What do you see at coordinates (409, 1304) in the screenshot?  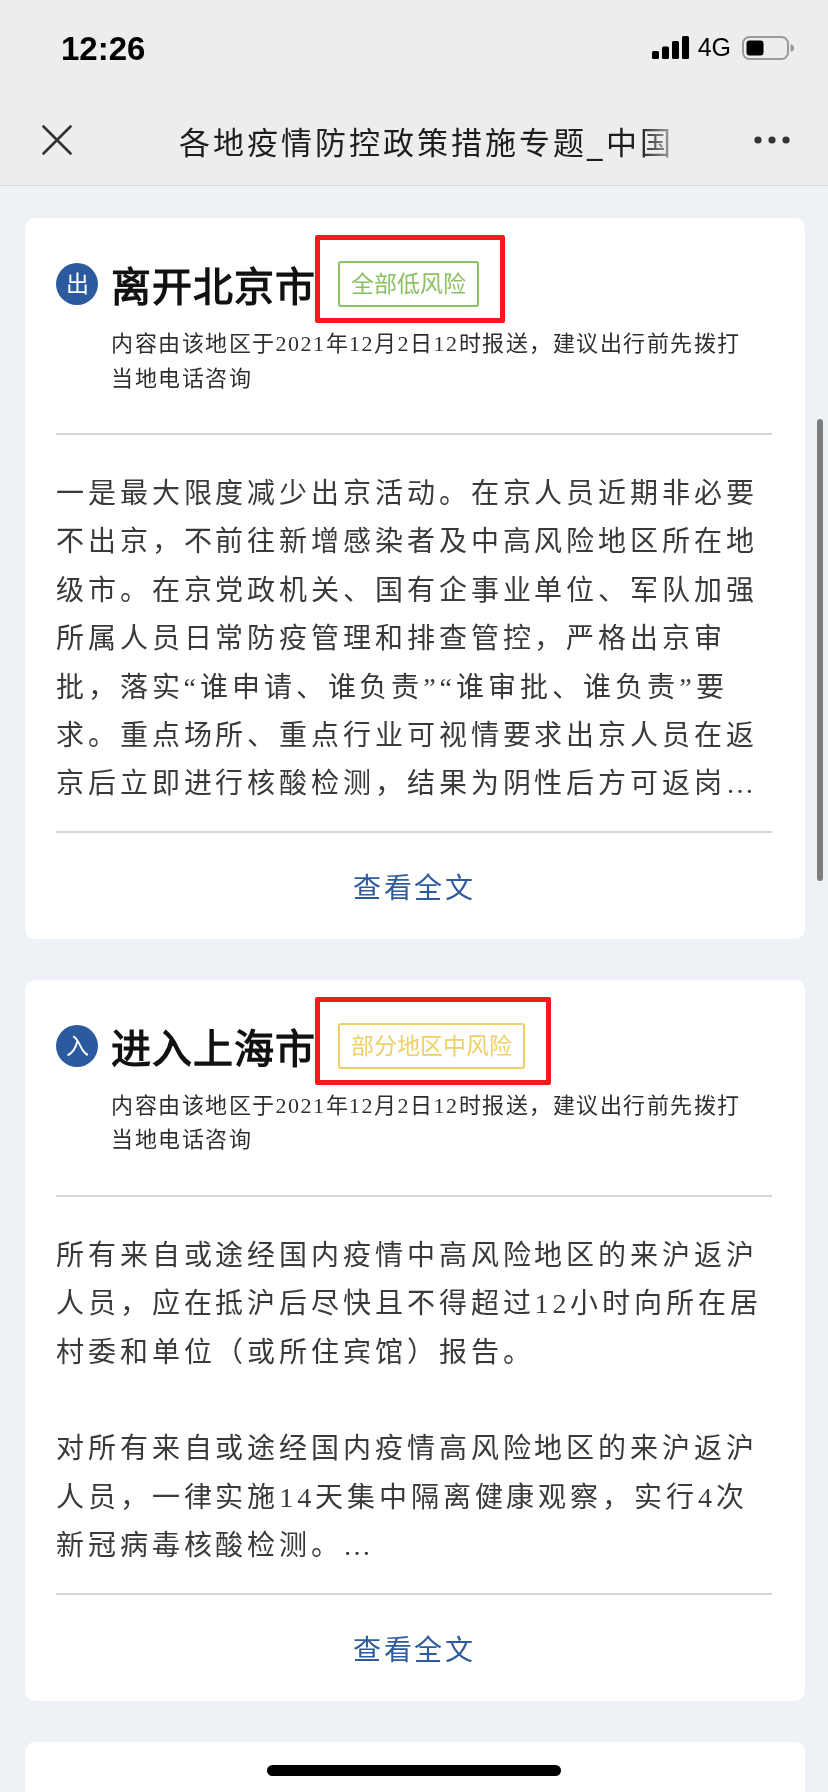 I see `policy-text: 所有来自或途经国内疫情中高风险地区的来沪返沪人员，应在抵沪后尽快且不得超过12小时向所在居村委和单位（或所住宾馆）报告。` at bounding box center [409, 1304].